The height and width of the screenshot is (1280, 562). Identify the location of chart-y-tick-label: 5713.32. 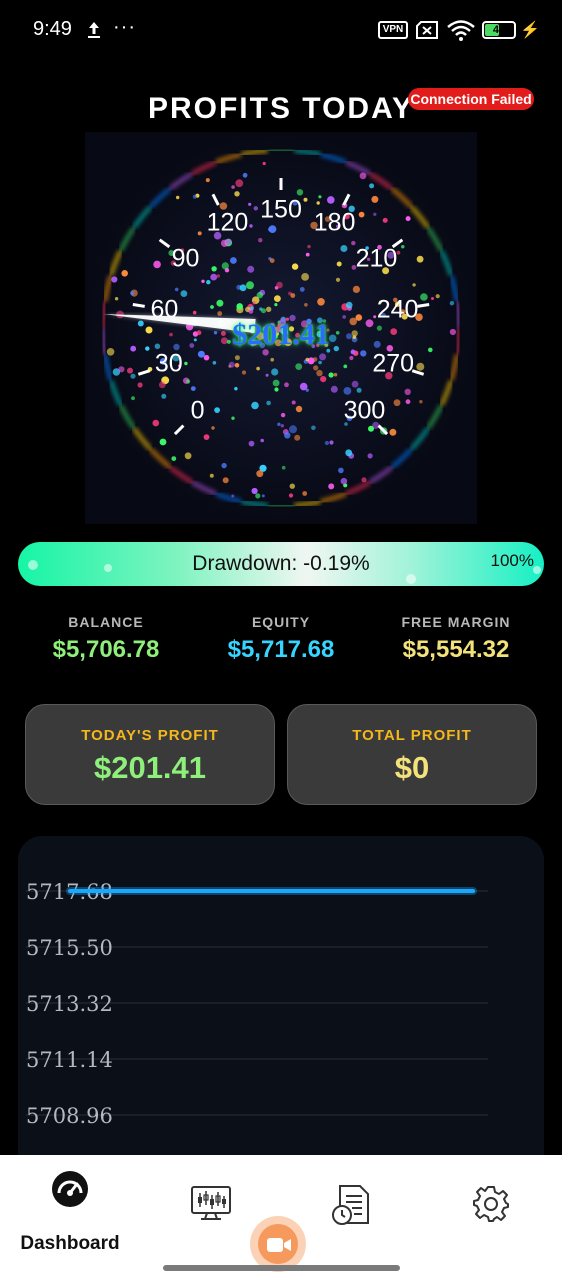
(69, 1004).